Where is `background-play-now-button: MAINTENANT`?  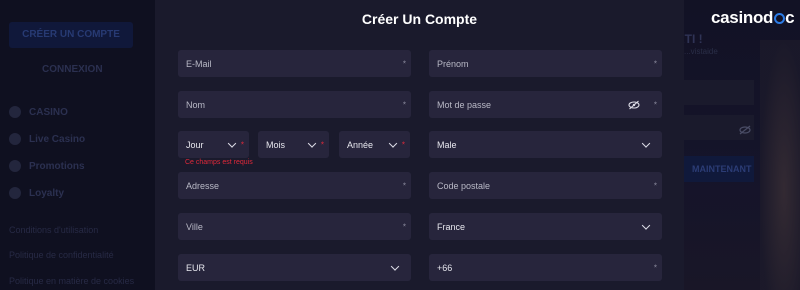 background-play-now-button: MAINTENANT is located at coordinates (719, 169).